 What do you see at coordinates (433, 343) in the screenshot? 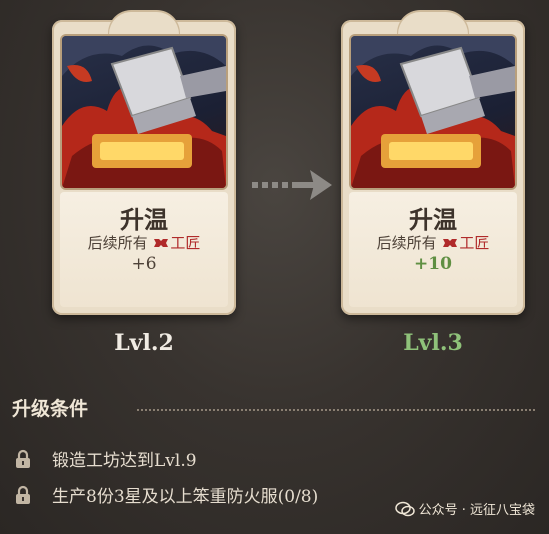
I see `level-label-next: Lvl.3` at bounding box center [433, 343].